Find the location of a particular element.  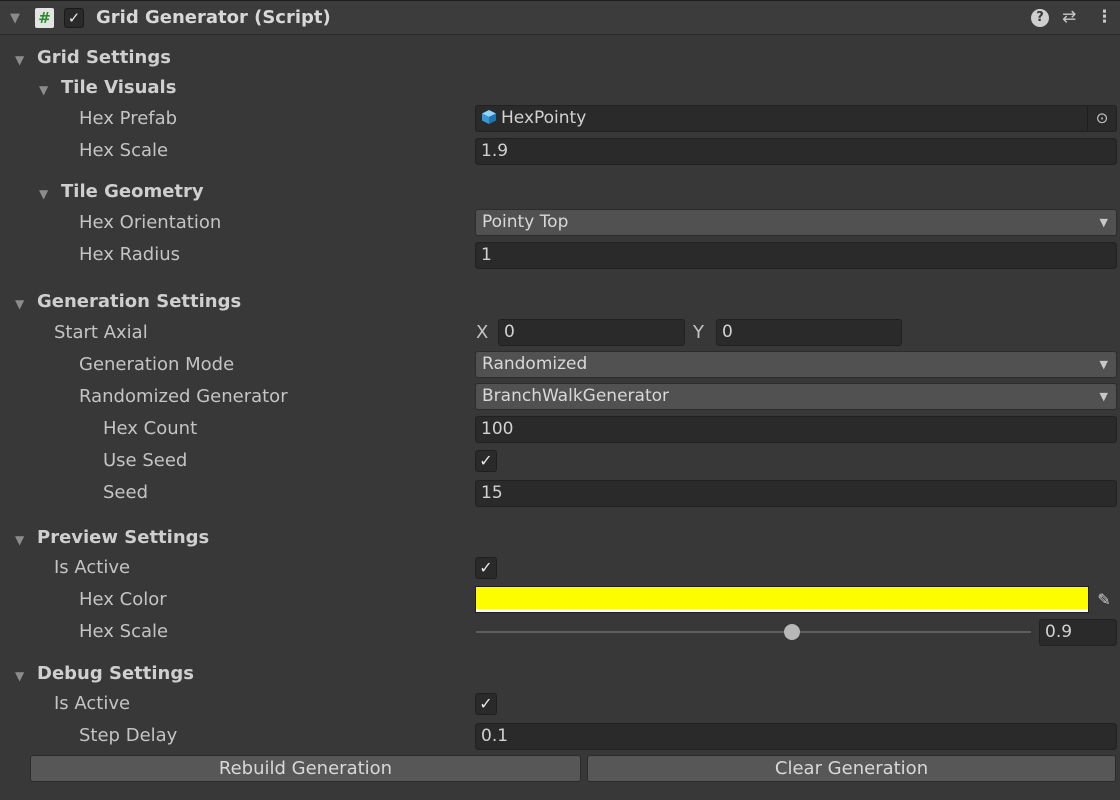

generation-settings-header: Generation Settings is located at coordinates (139, 301).